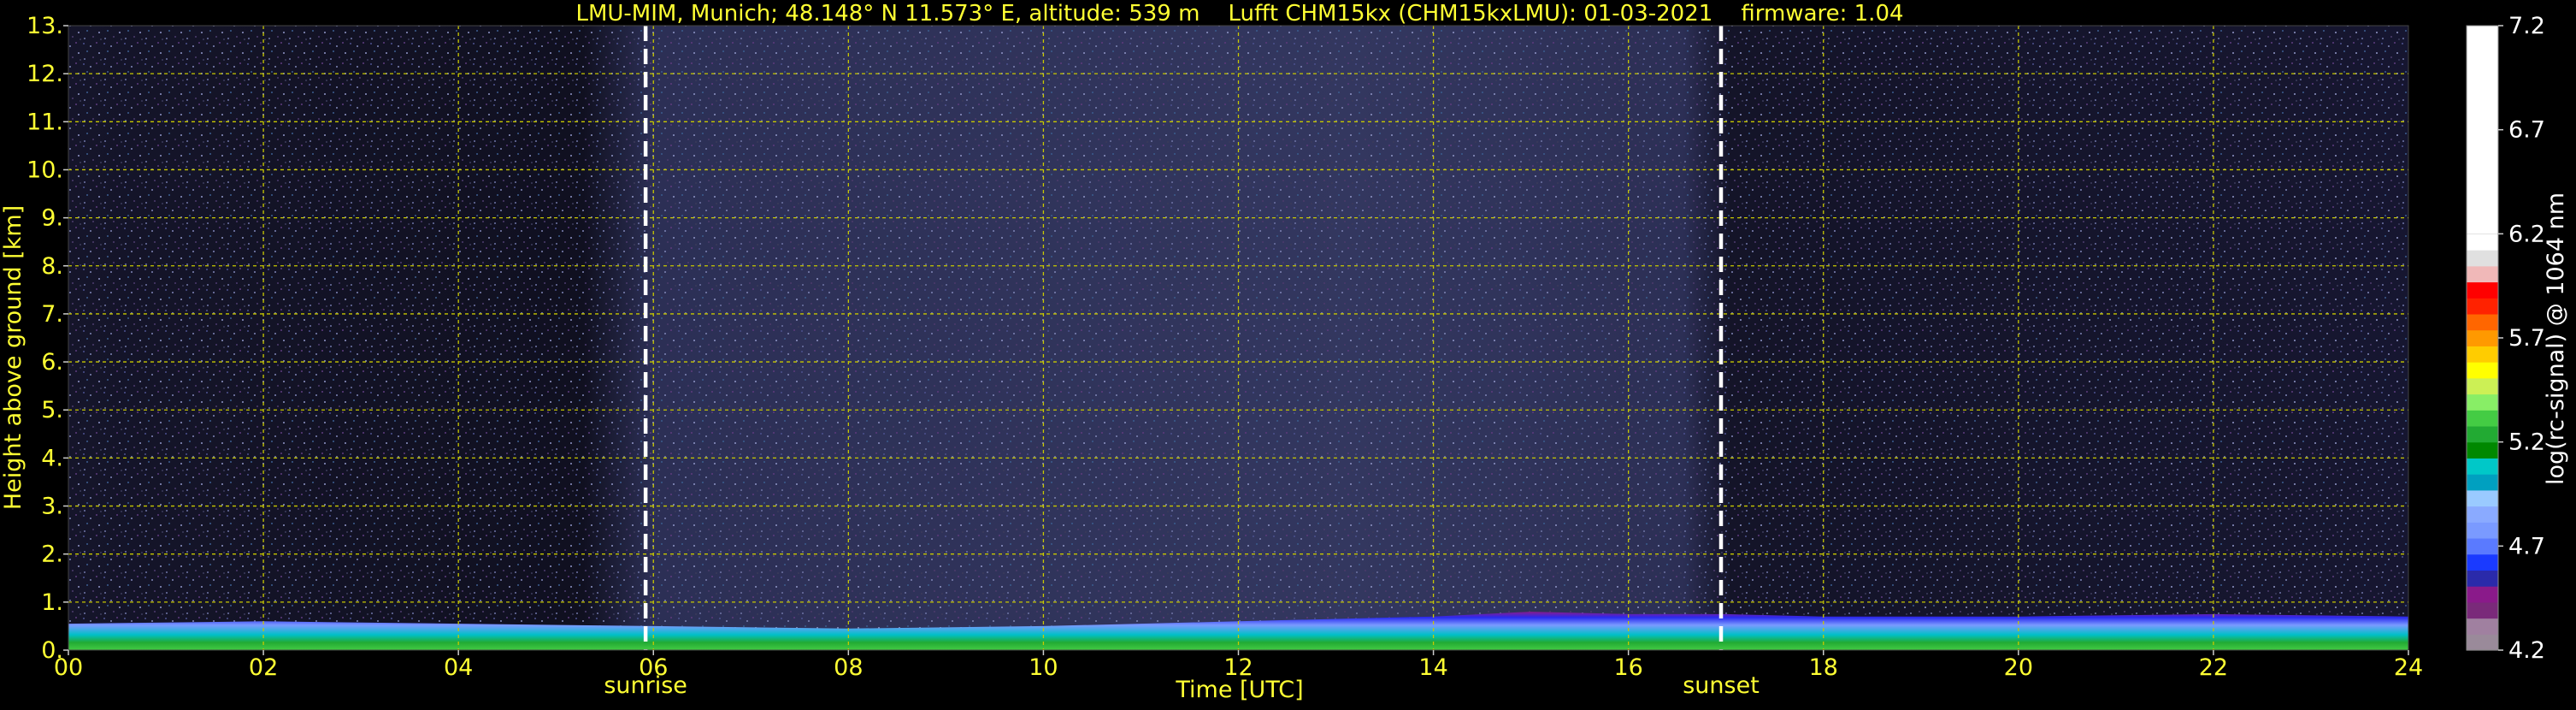 The width and height of the screenshot is (2576, 710). Describe the element at coordinates (653, 667) in the screenshot. I see `x-tick-label: 06` at that location.